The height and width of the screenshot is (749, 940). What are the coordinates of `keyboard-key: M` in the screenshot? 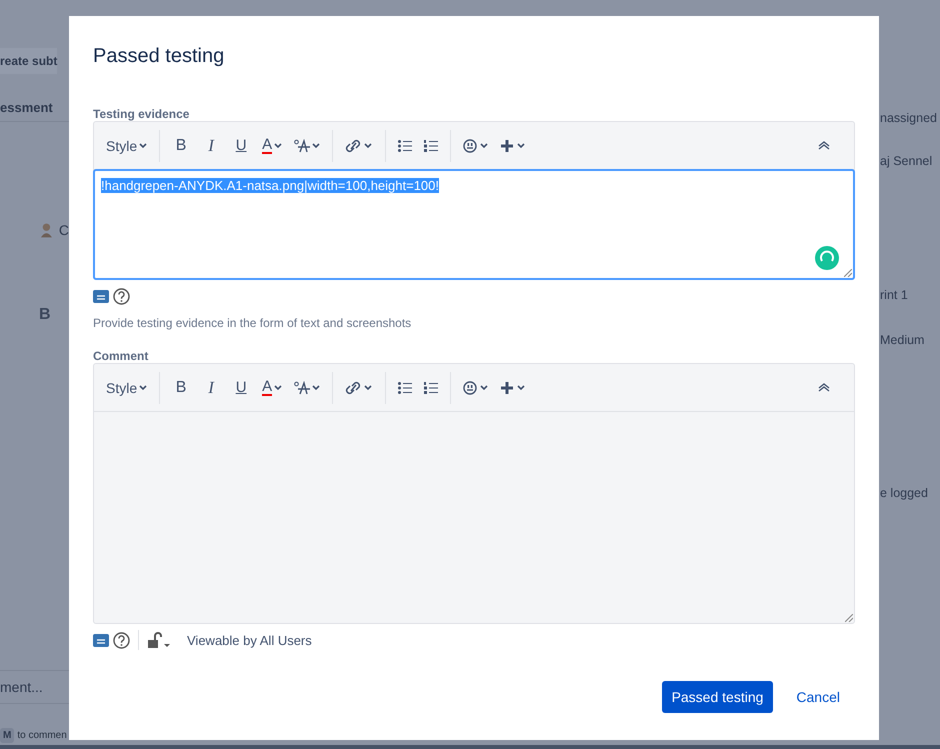 It's located at (7, 735).